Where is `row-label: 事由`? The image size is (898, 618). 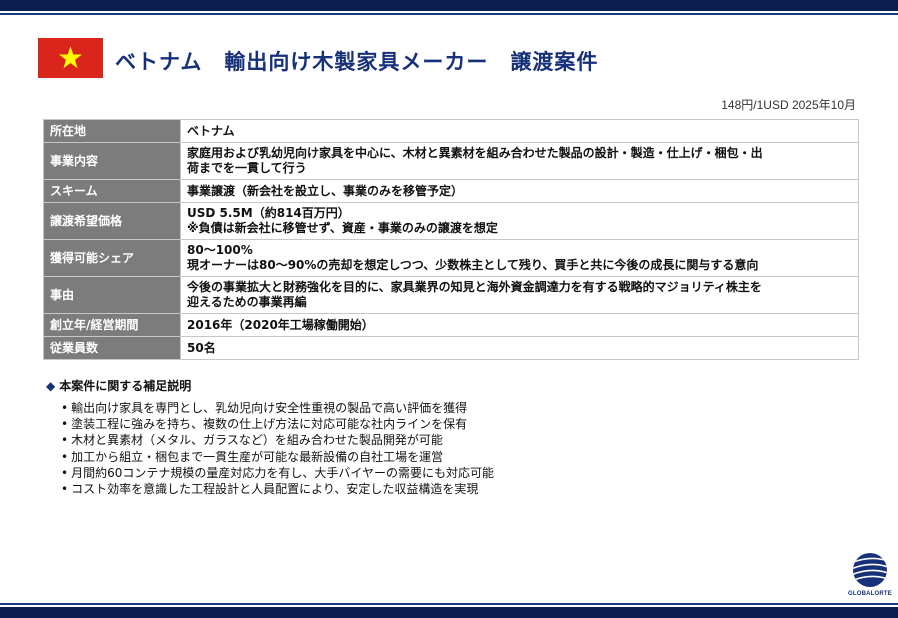 row-label: 事由 is located at coordinates (112, 295).